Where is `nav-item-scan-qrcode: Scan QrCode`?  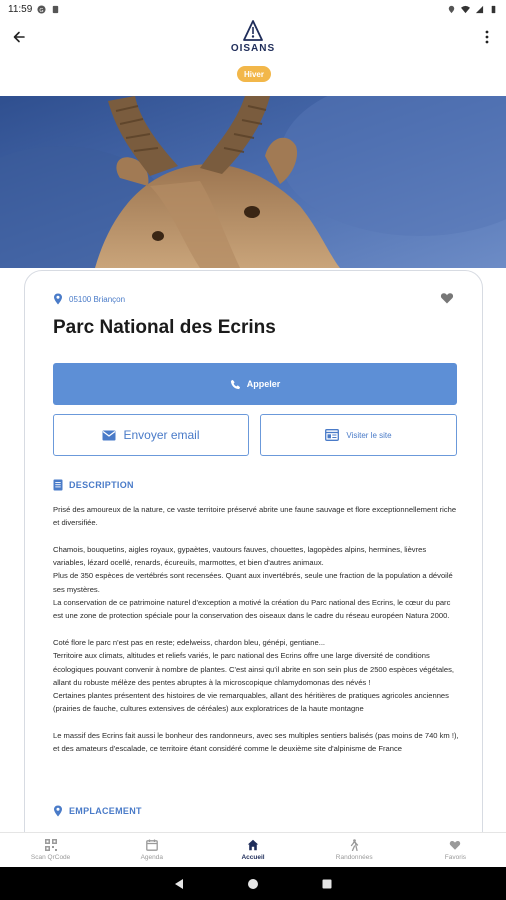
nav-item-scan-qrcode: Scan QrCode is located at coordinates (50, 850).